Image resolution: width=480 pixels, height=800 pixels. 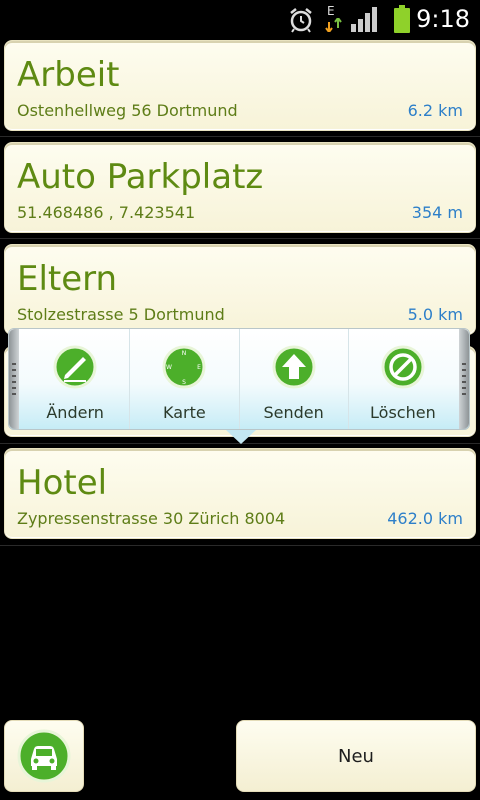 What do you see at coordinates (403, 367) in the screenshot?
I see `delete-icon` at bounding box center [403, 367].